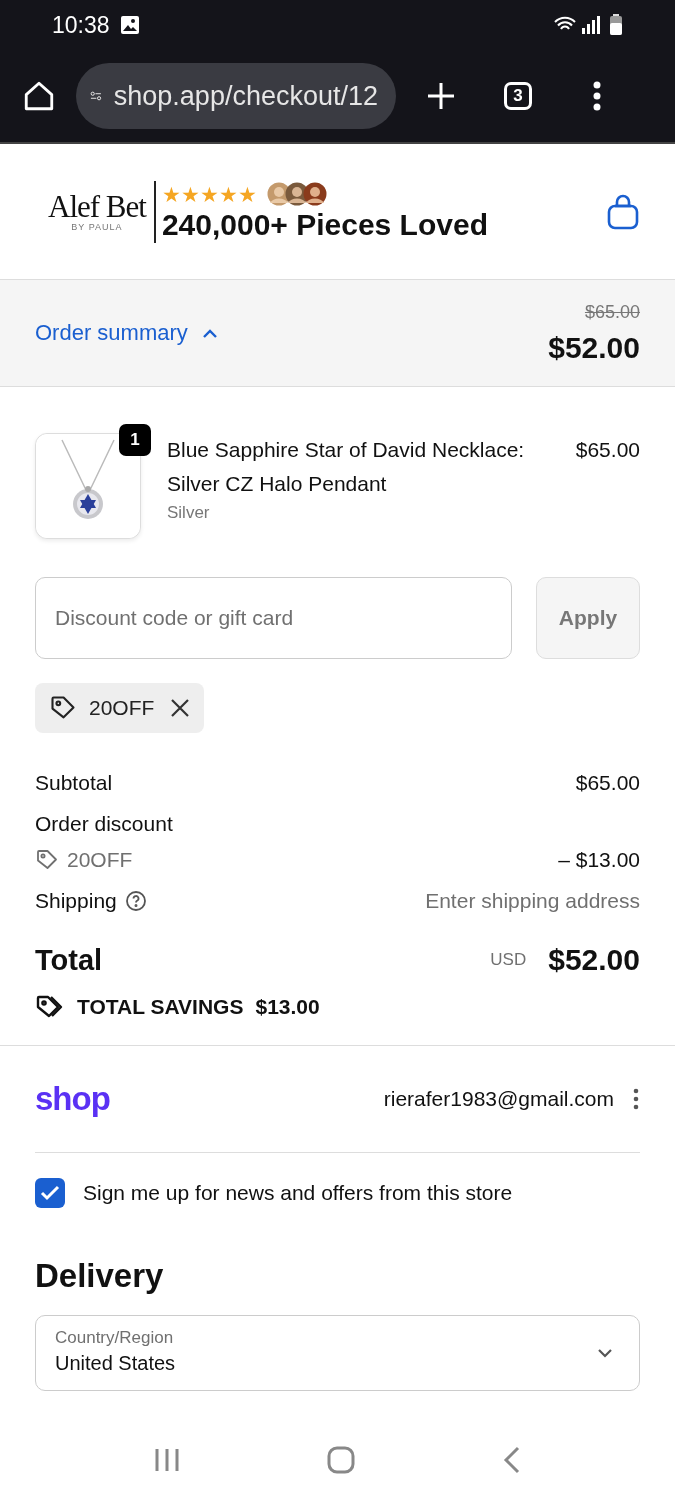 Image resolution: width=675 pixels, height=1500 pixels. What do you see at coordinates (616, 25) in the screenshot?
I see `battery-icon` at bounding box center [616, 25].